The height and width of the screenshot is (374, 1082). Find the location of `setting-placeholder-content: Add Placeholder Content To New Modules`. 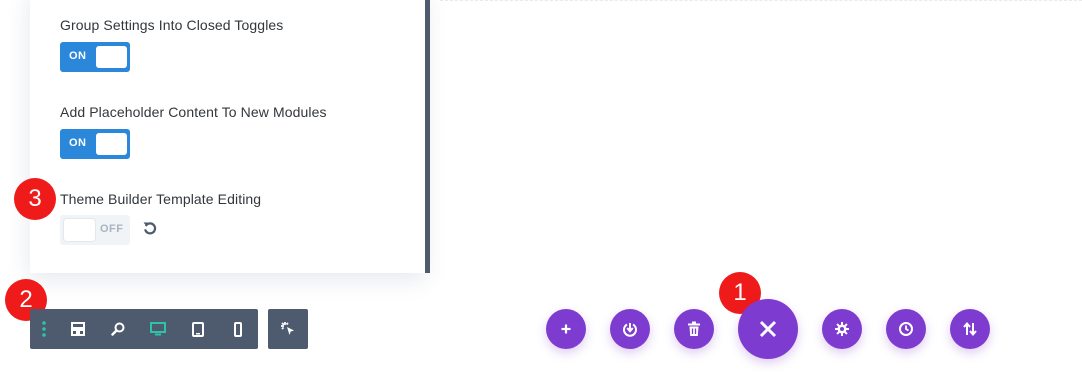

setting-placeholder-content: Add Placeholder Content To New Modules is located at coordinates (193, 112).